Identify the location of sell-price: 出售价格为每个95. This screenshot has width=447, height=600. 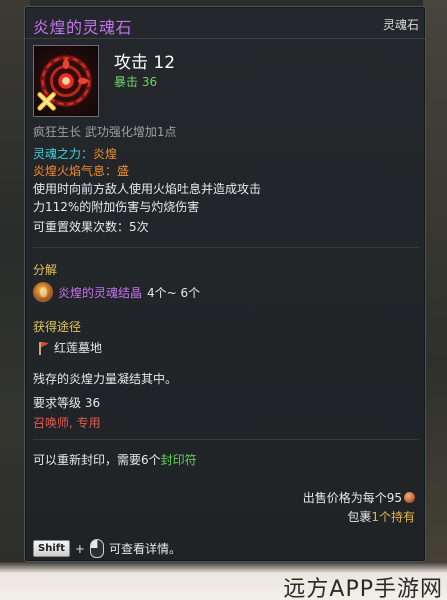
(359, 497).